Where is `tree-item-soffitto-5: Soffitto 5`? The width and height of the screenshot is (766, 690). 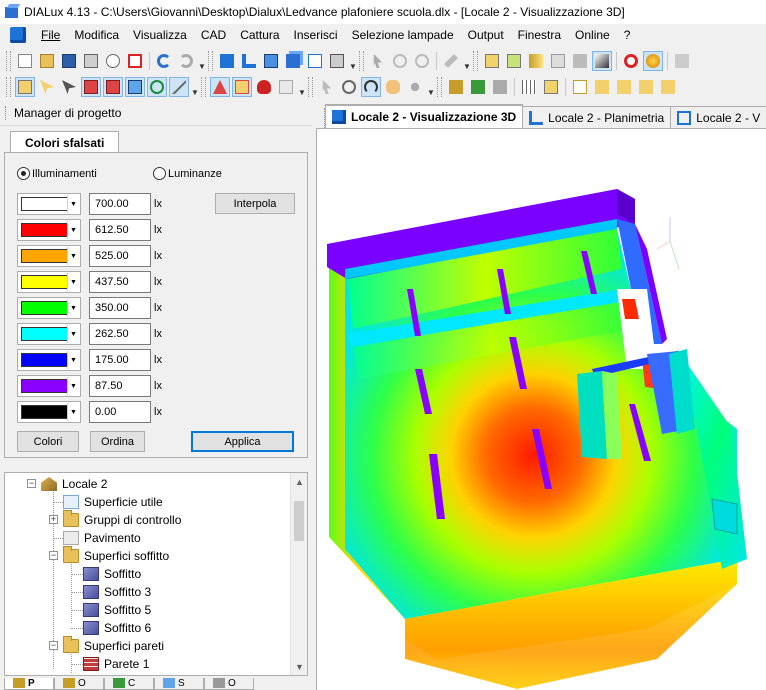
tree-item-soffitto-5: Soffitto 5 is located at coordinates (117, 610).